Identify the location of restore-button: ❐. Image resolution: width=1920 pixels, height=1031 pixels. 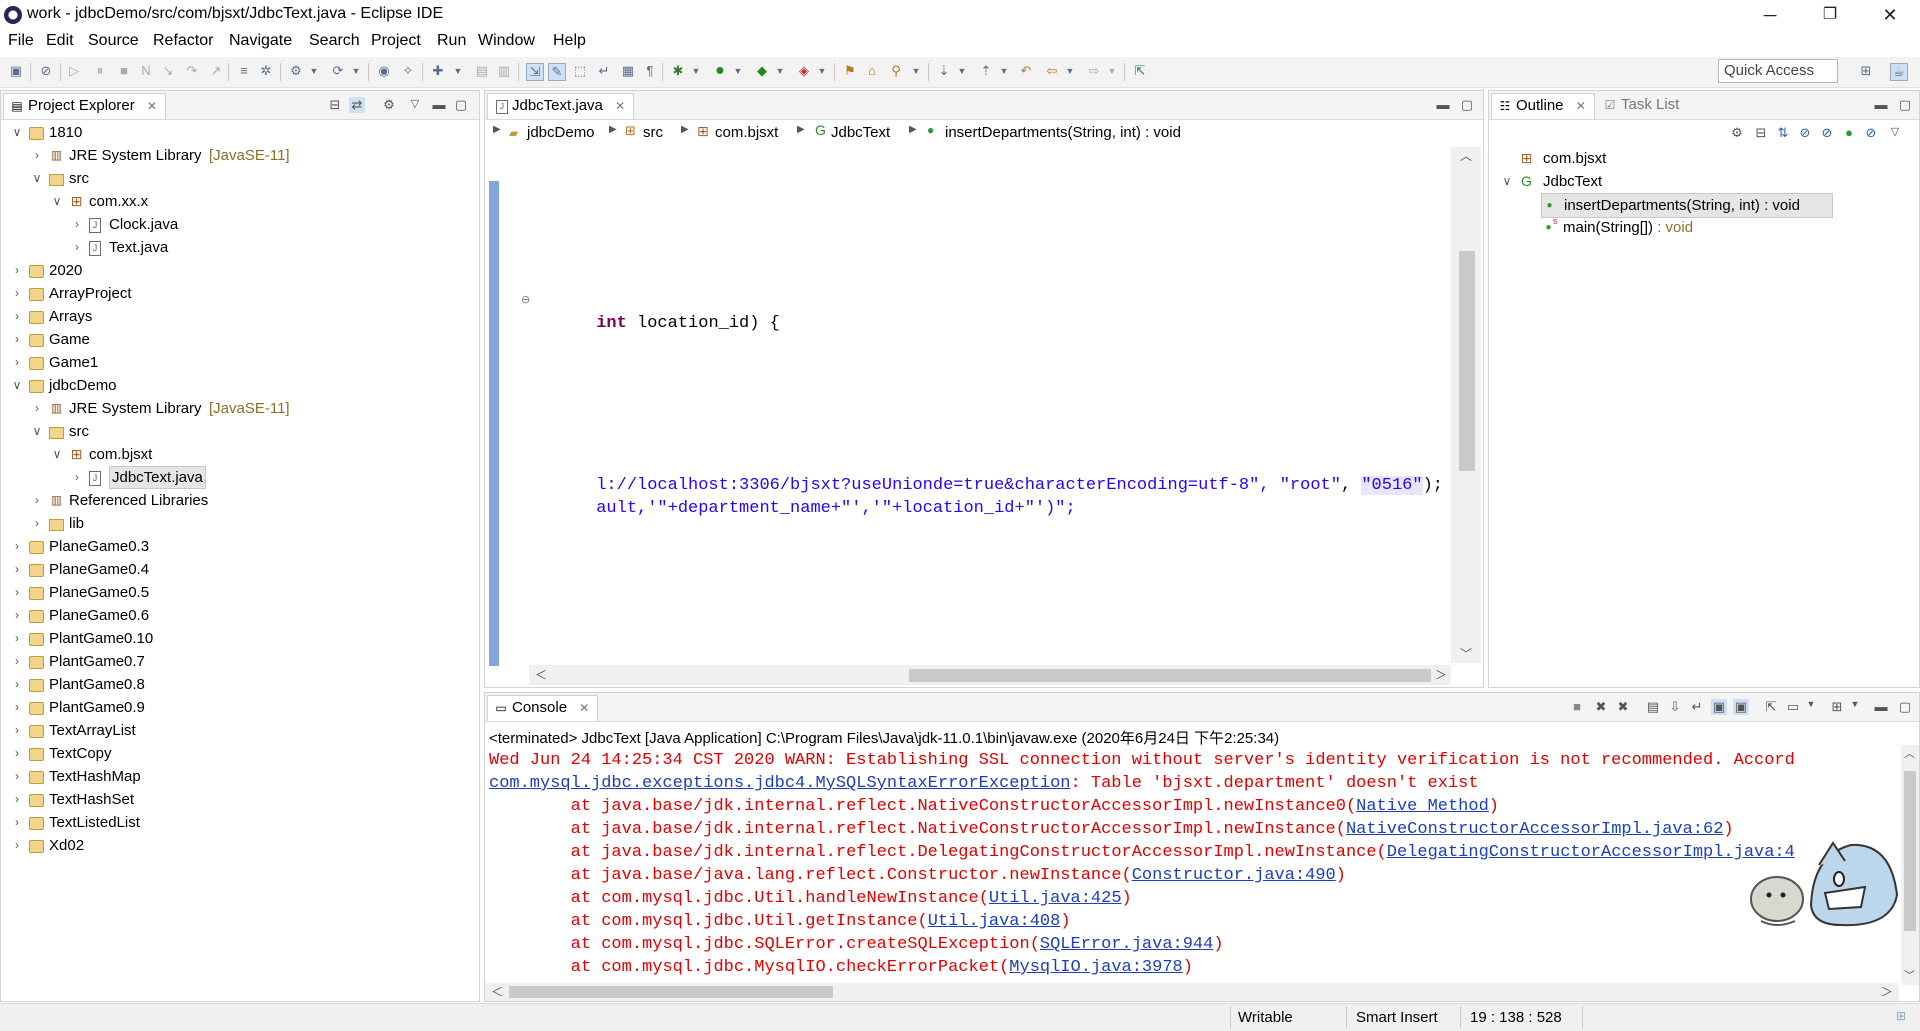
(1830, 15).